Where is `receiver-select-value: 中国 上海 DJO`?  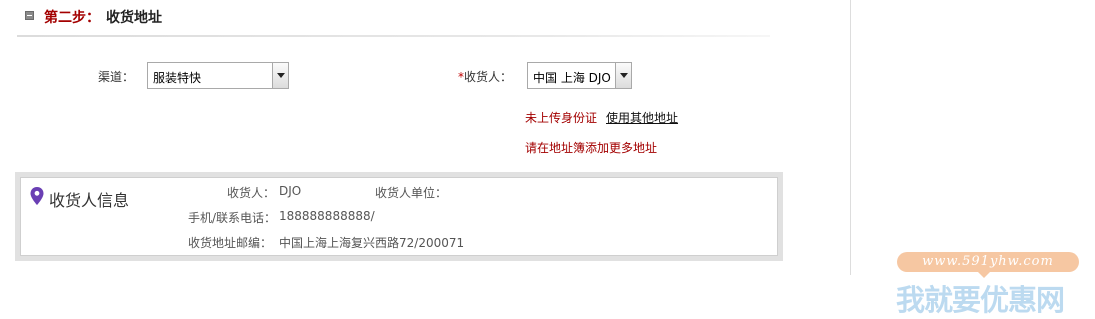
receiver-select-value: 中国 上海 DJO is located at coordinates (572, 78).